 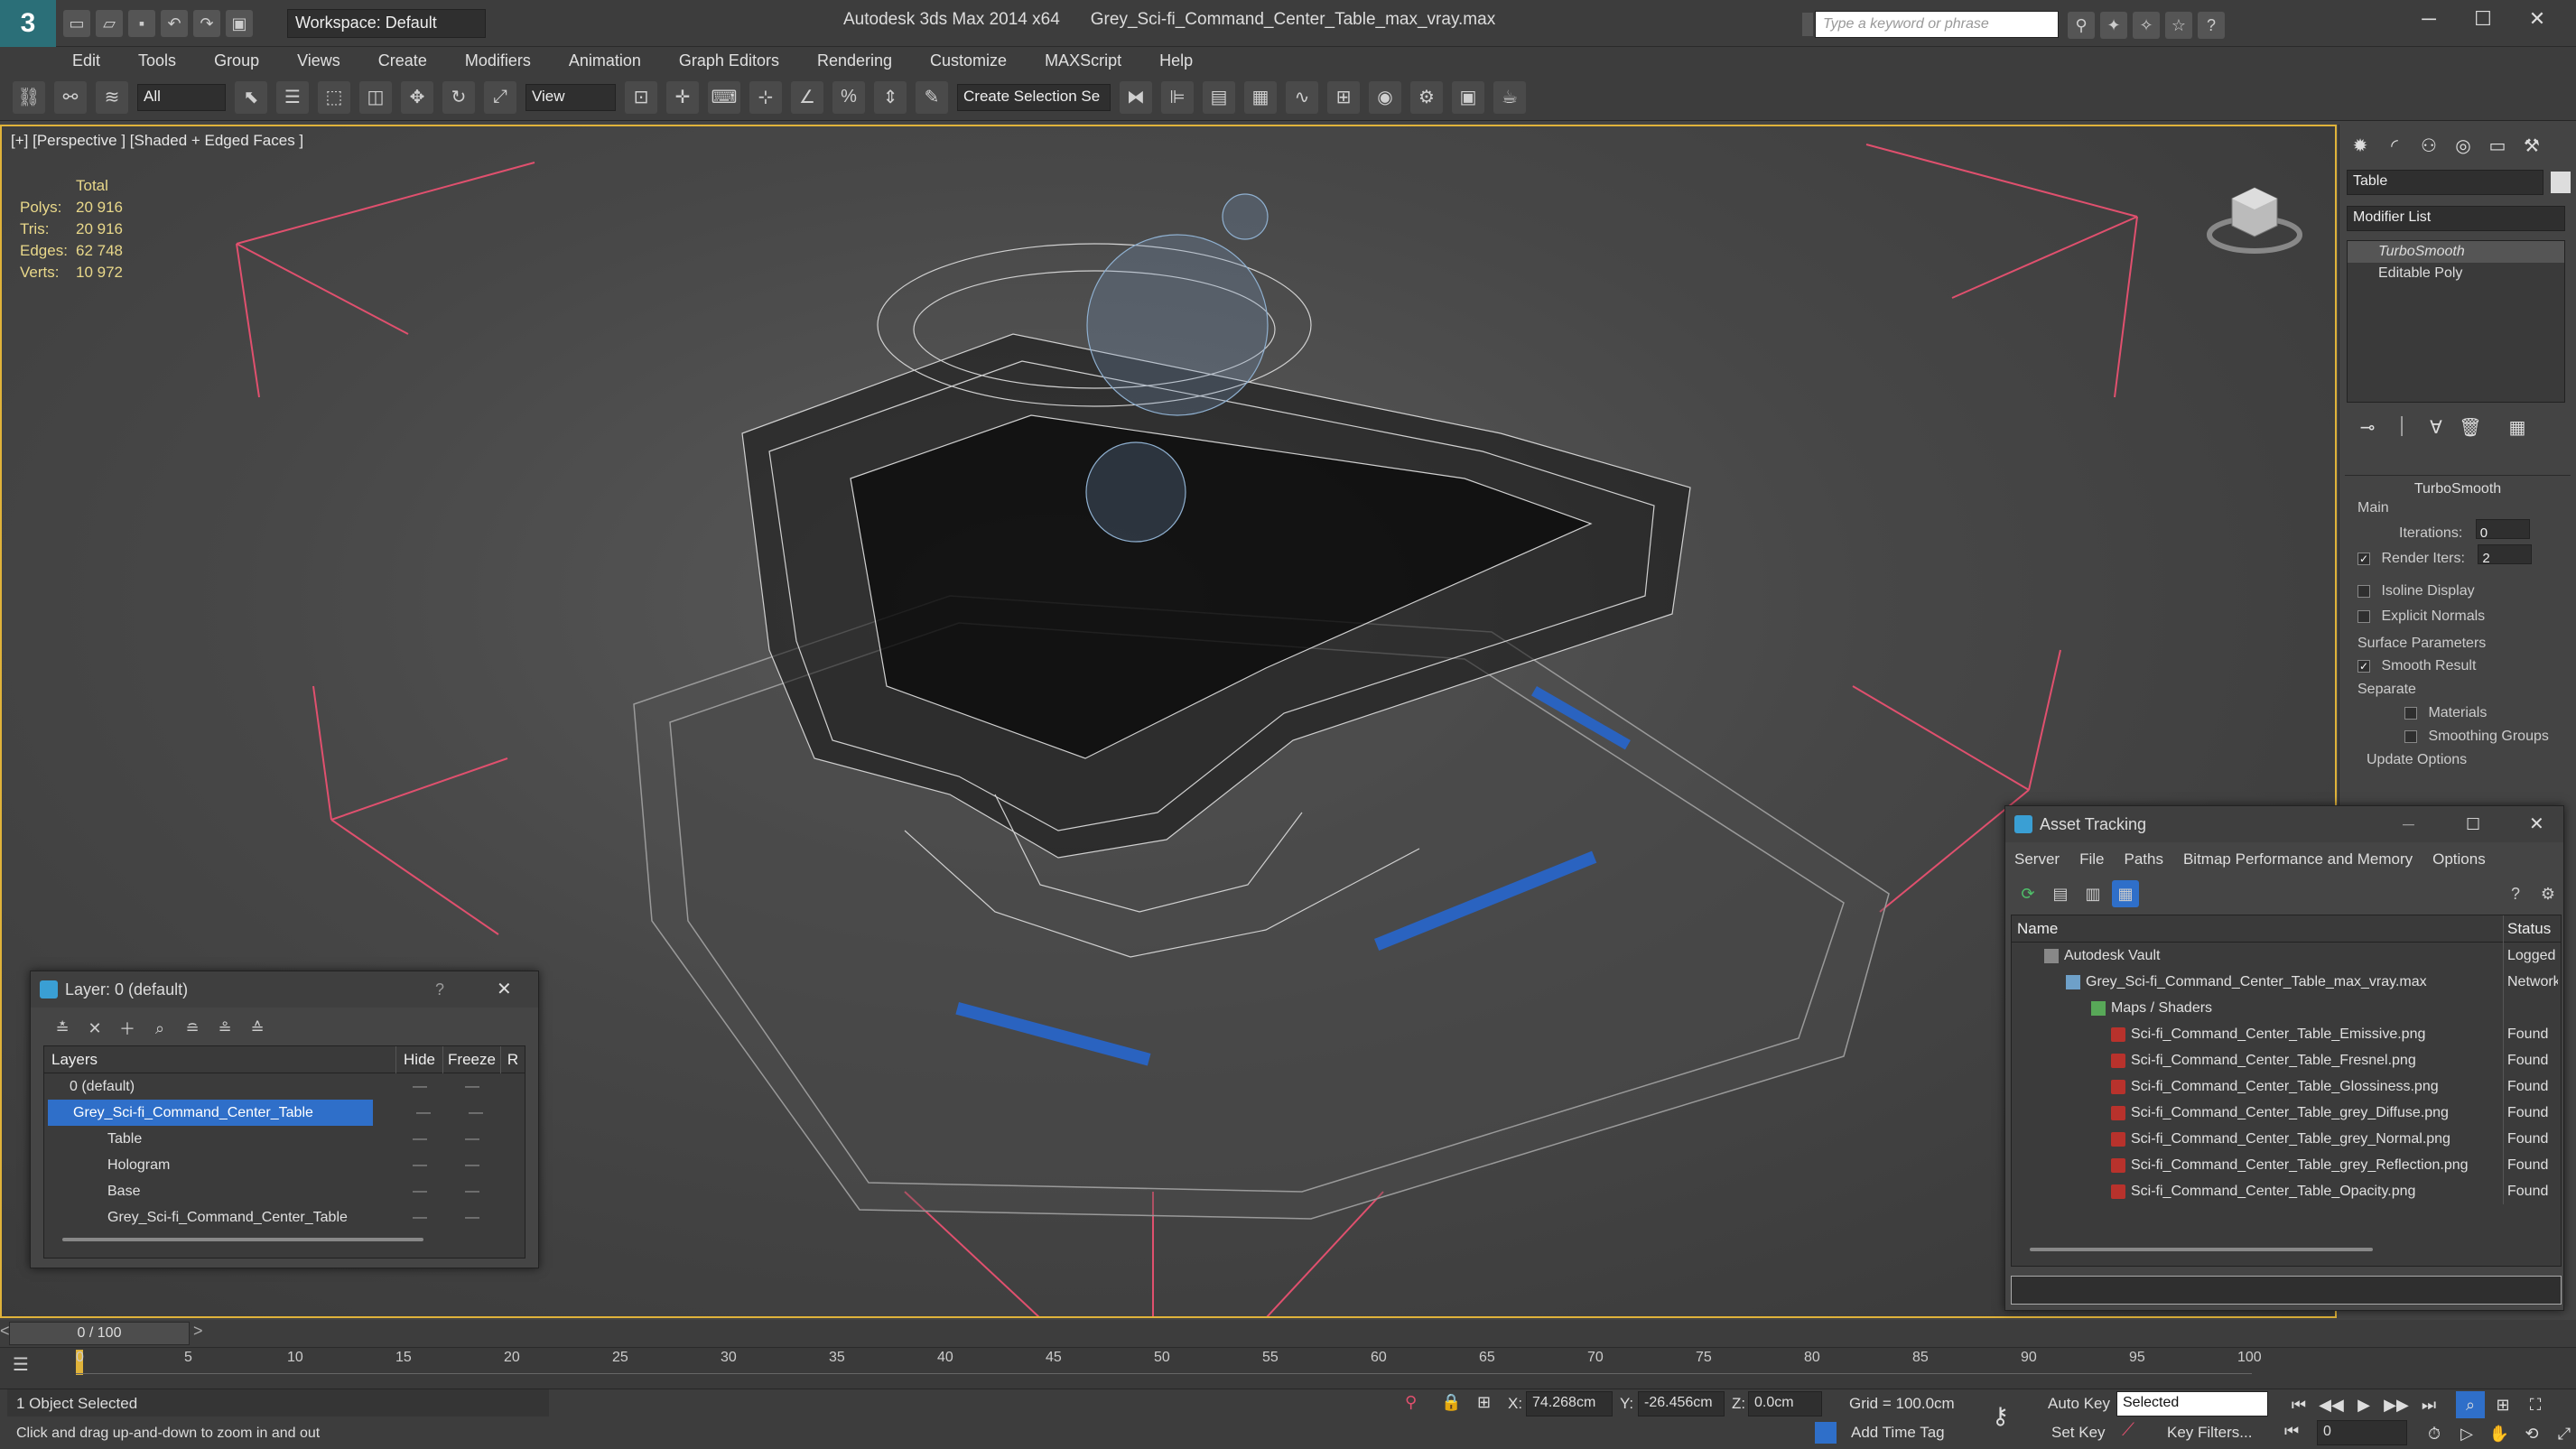 I want to click on previous-frame-icon: ◀◀, so click(x=2331, y=1404).